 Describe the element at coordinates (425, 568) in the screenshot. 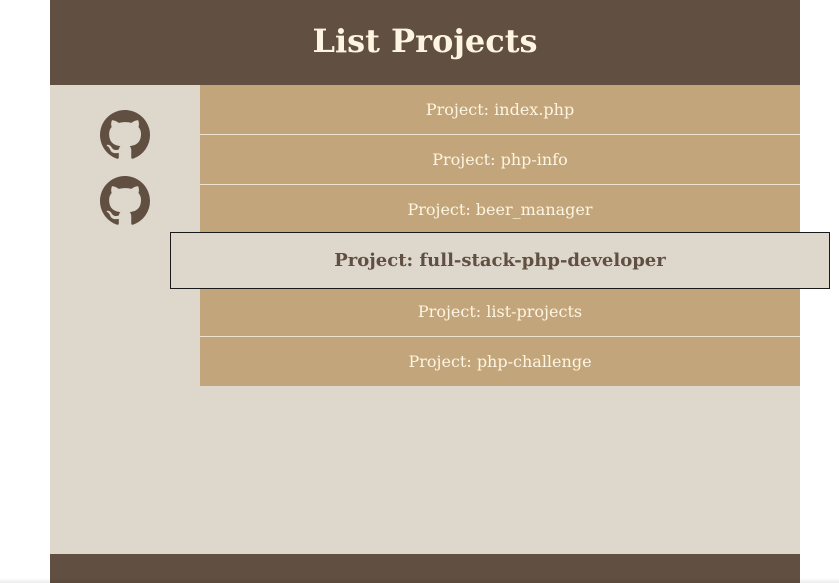

I see `page-footer` at that location.